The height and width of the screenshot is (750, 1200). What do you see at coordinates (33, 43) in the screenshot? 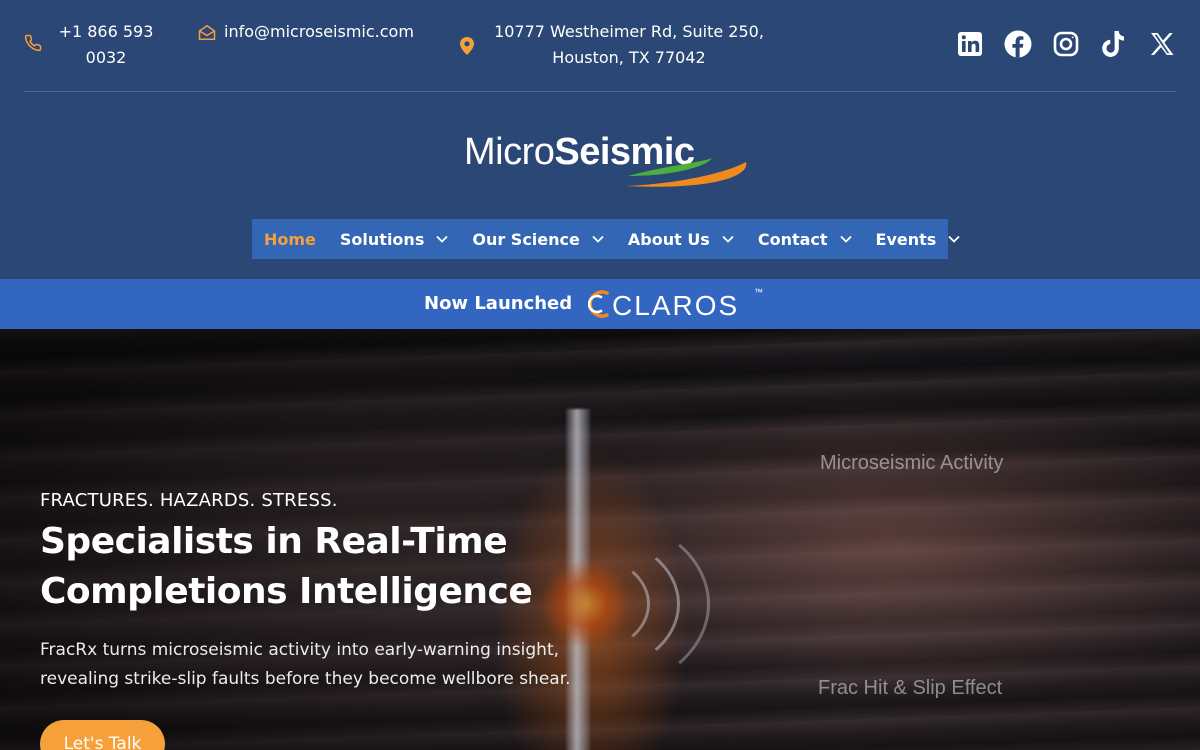
I see `phone-icon` at bounding box center [33, 43].